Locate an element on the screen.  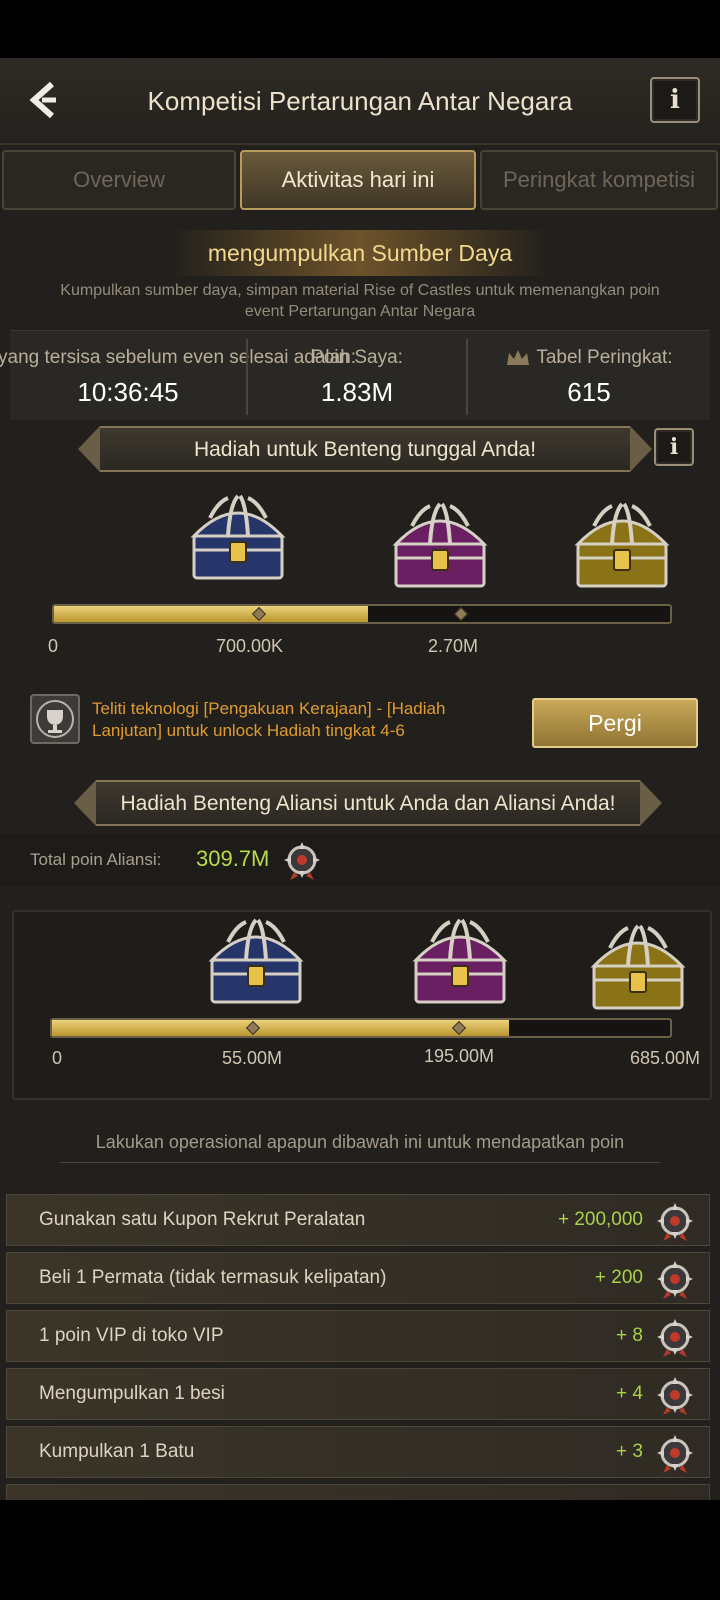
single-tick-2: 2.70M is located at coordinates (453, 646).